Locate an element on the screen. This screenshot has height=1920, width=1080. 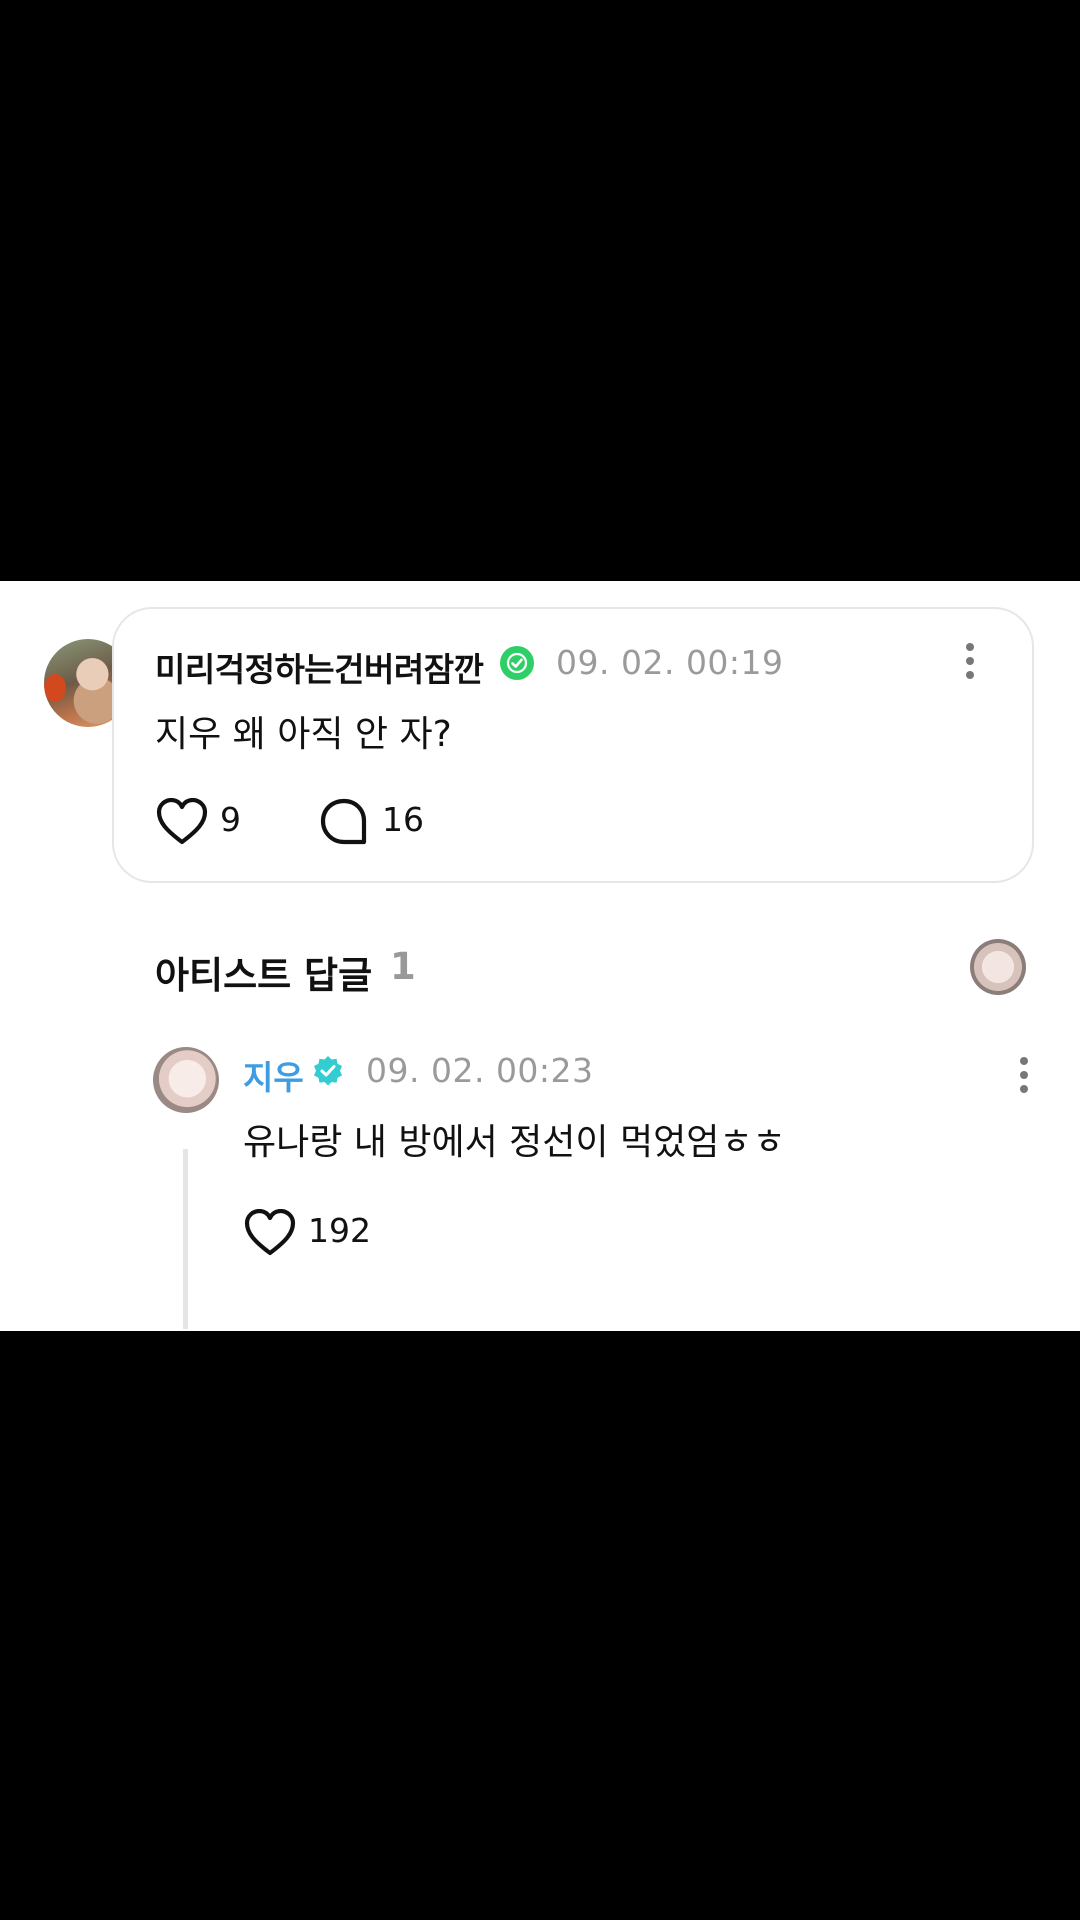
reply-timestamp: 09. 02. 00:23 is located at coordinates (480, 1070).